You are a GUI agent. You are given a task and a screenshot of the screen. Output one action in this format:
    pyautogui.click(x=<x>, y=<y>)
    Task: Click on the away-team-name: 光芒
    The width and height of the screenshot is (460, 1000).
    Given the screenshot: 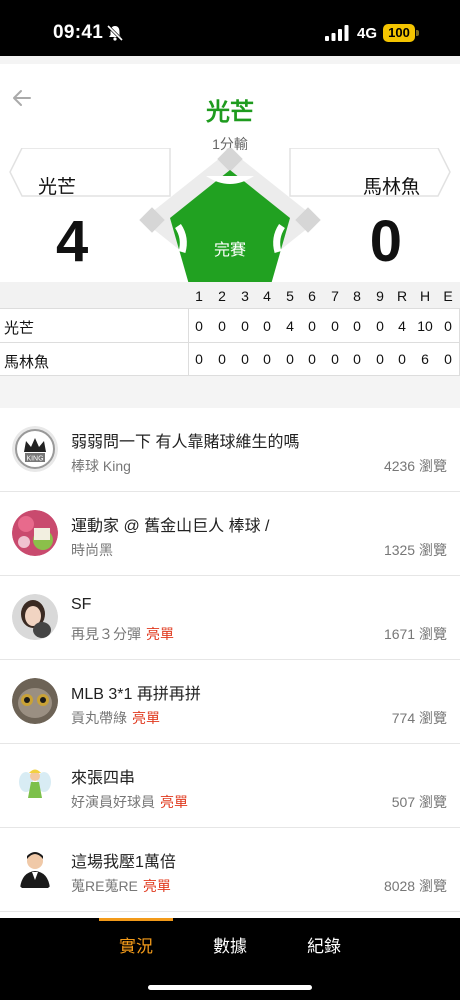 What is the action you would take?
    pyautogui.click(x=57, y=187)
    